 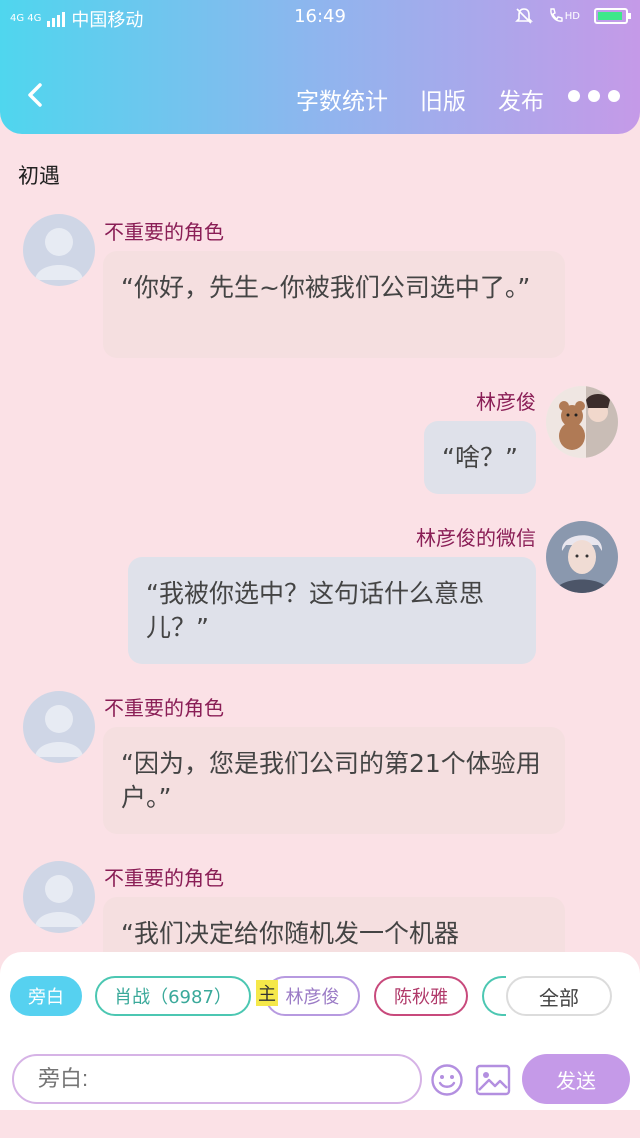 What do you see at coordinates (582, 557) in the screenshot?
I see `person-avatar` at bounding box center [582, 557].